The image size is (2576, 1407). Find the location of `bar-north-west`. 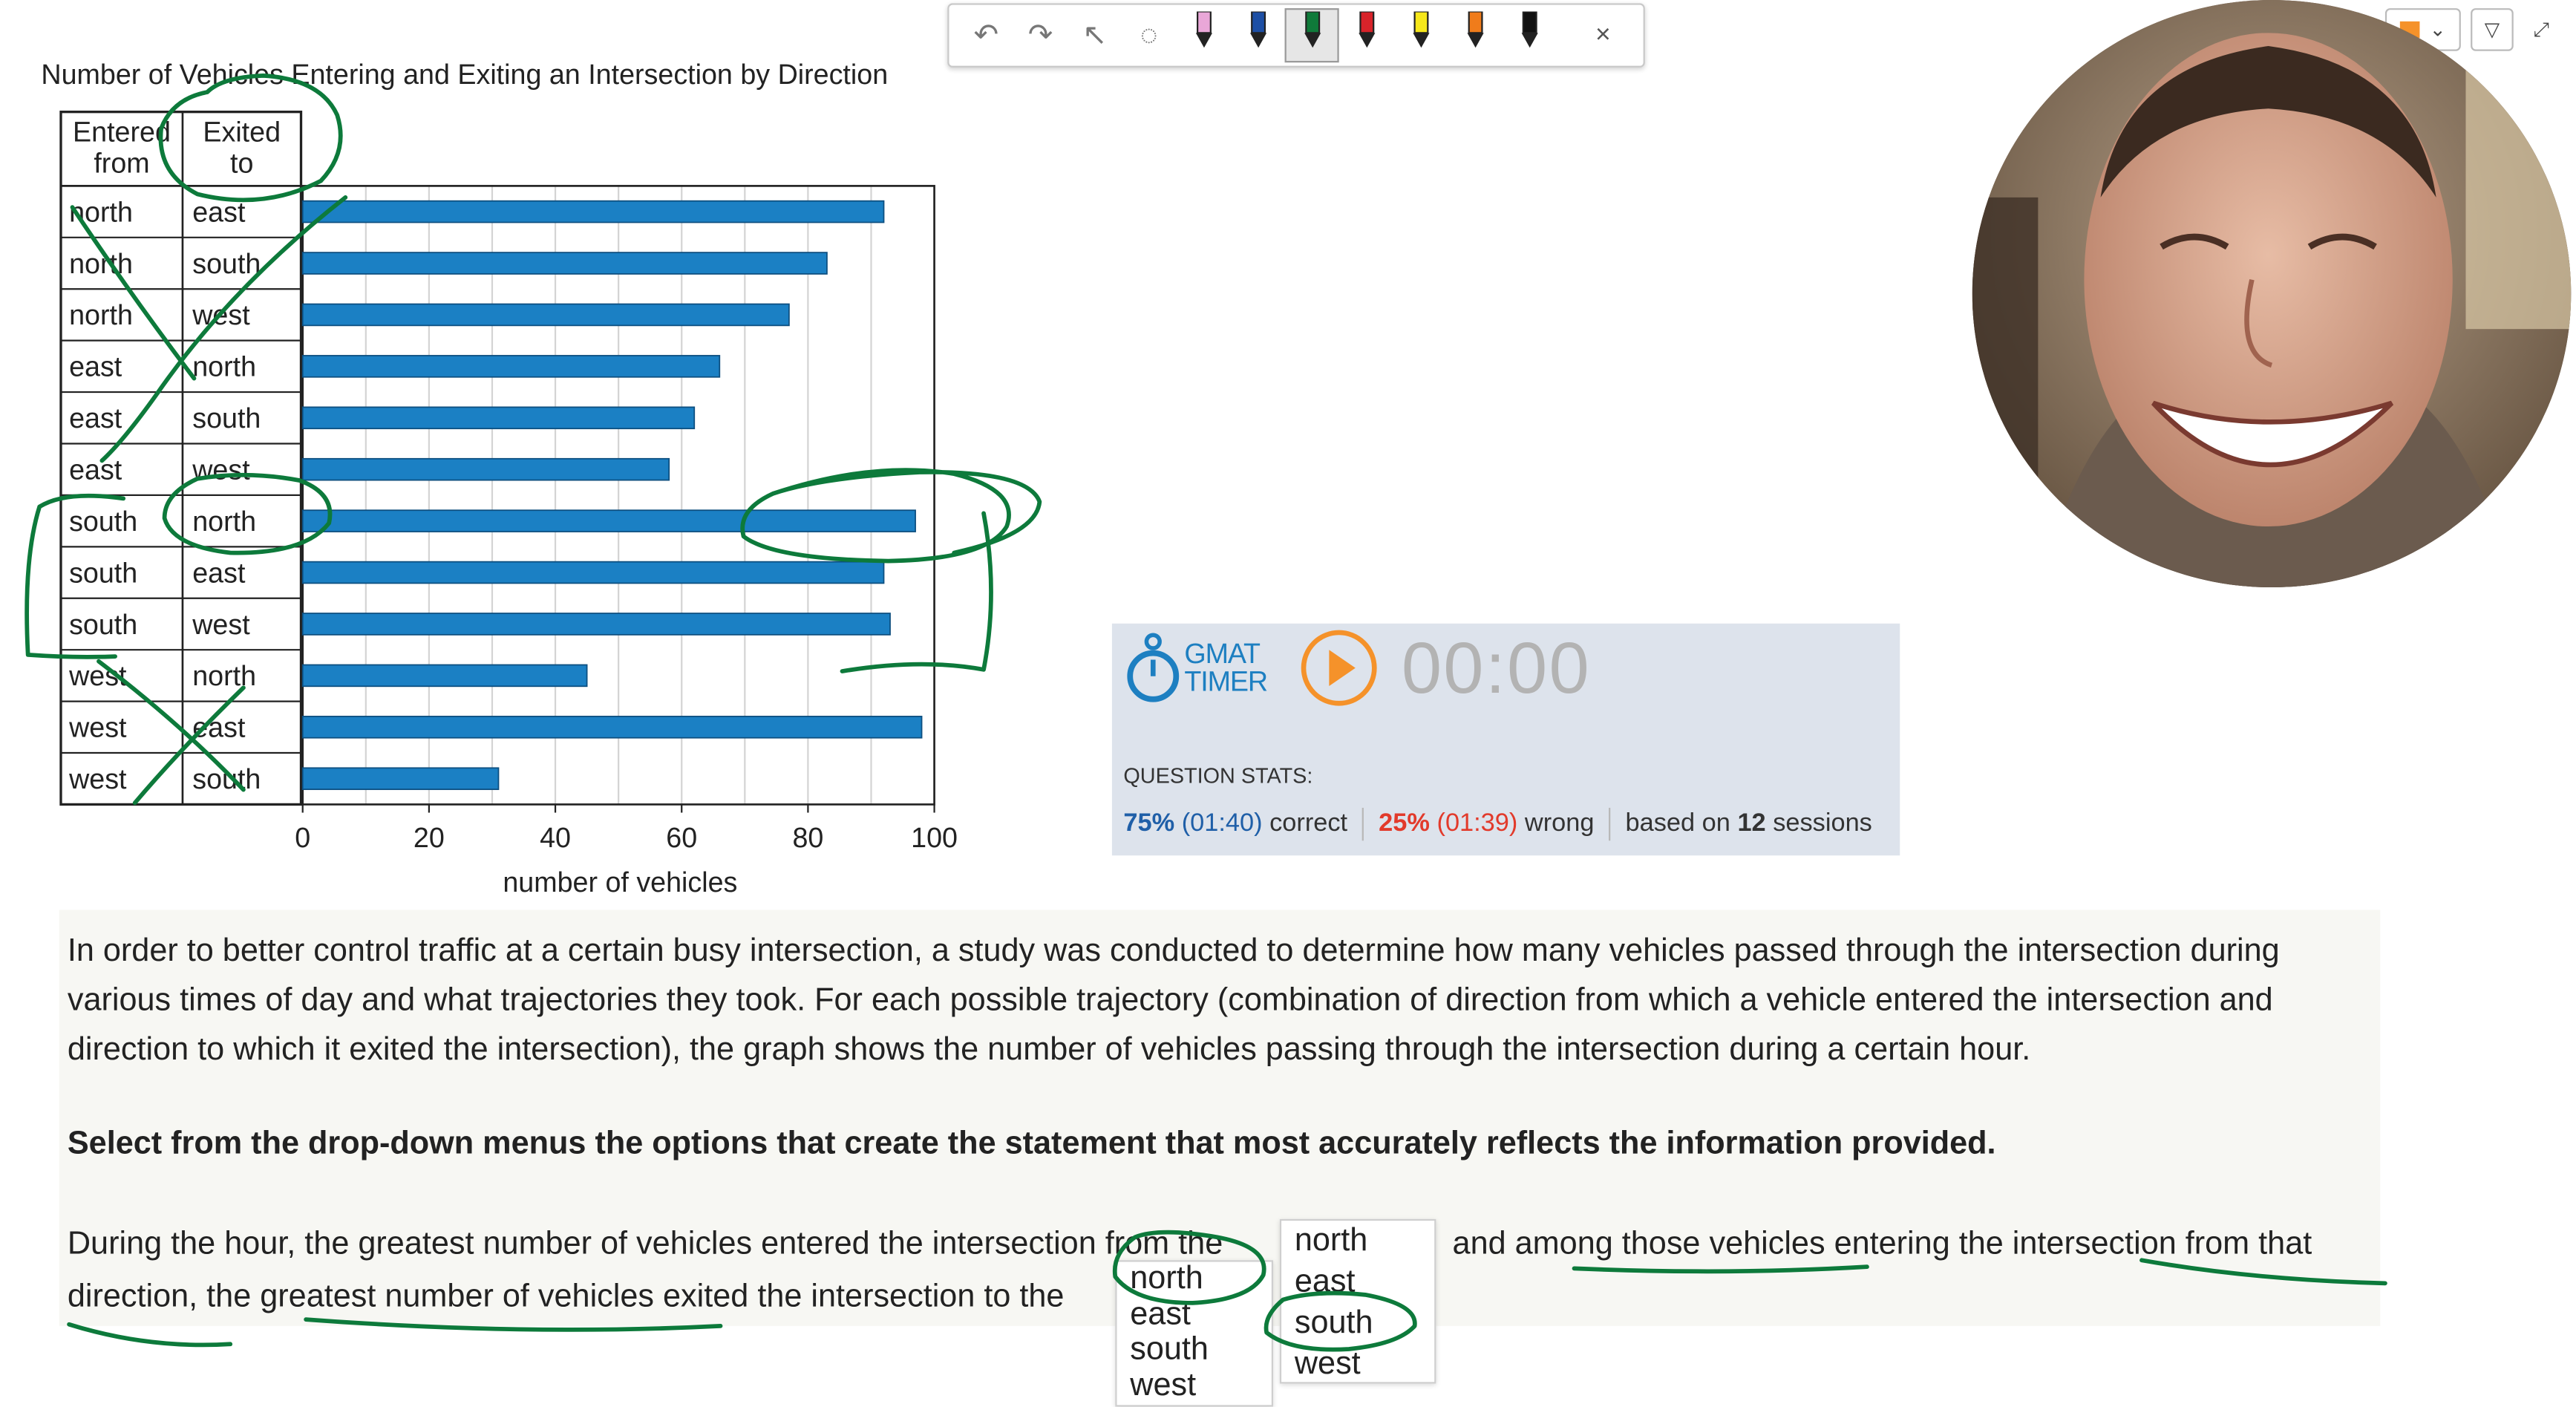

bar-north-west is located at coordinates (545, 315).